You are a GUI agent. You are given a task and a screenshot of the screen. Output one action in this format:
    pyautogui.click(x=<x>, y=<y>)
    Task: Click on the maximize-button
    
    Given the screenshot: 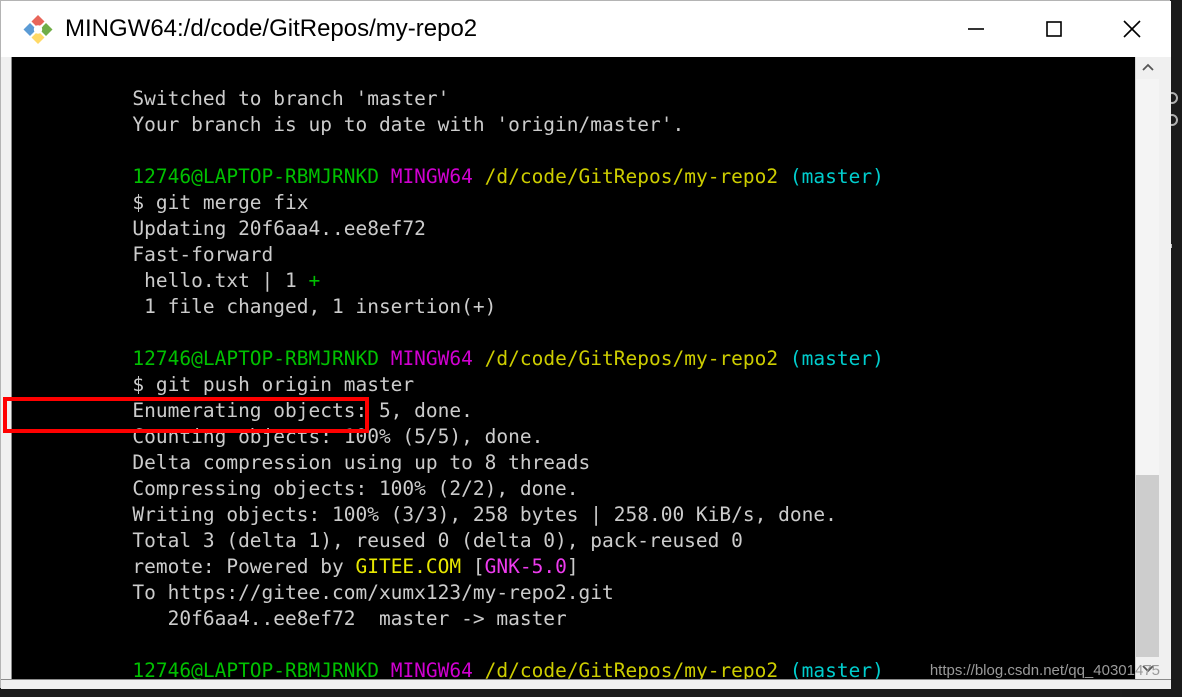 What is the action you would take?
    pyautogui.click(x=1054, y=29)
    